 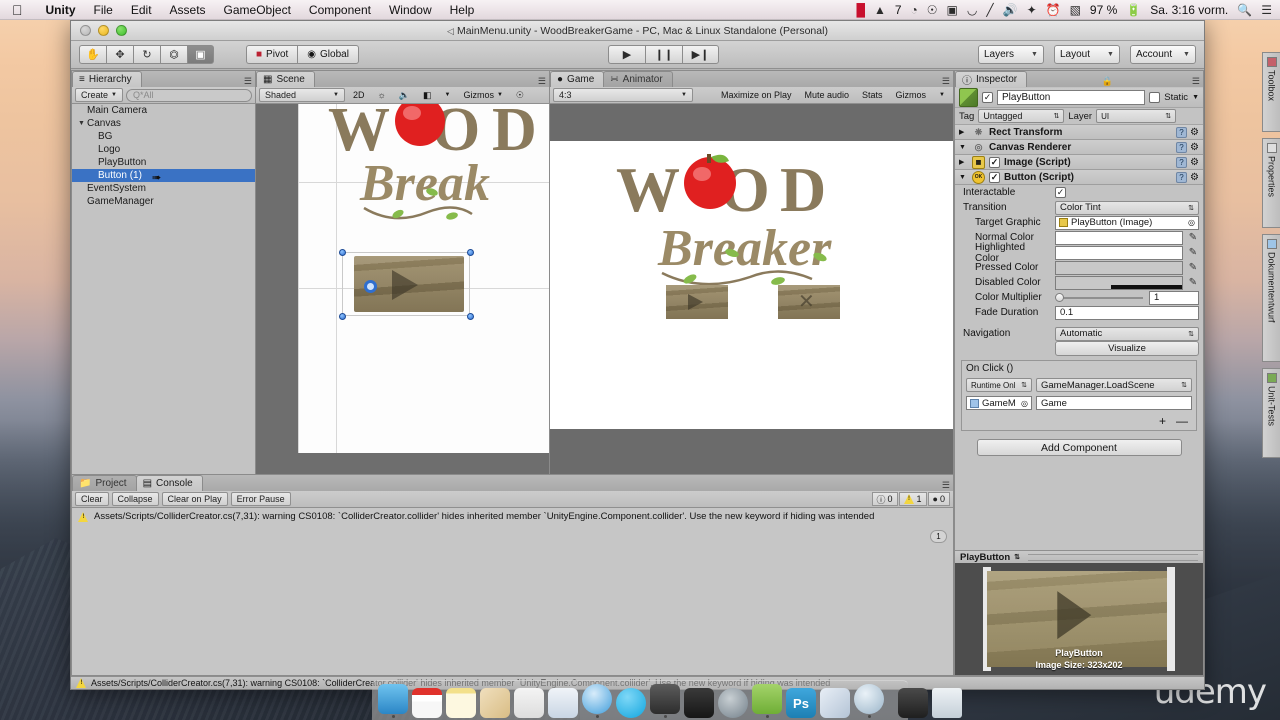 I want to click on info-count: ⓘ 0, so click(x=884, y=499).